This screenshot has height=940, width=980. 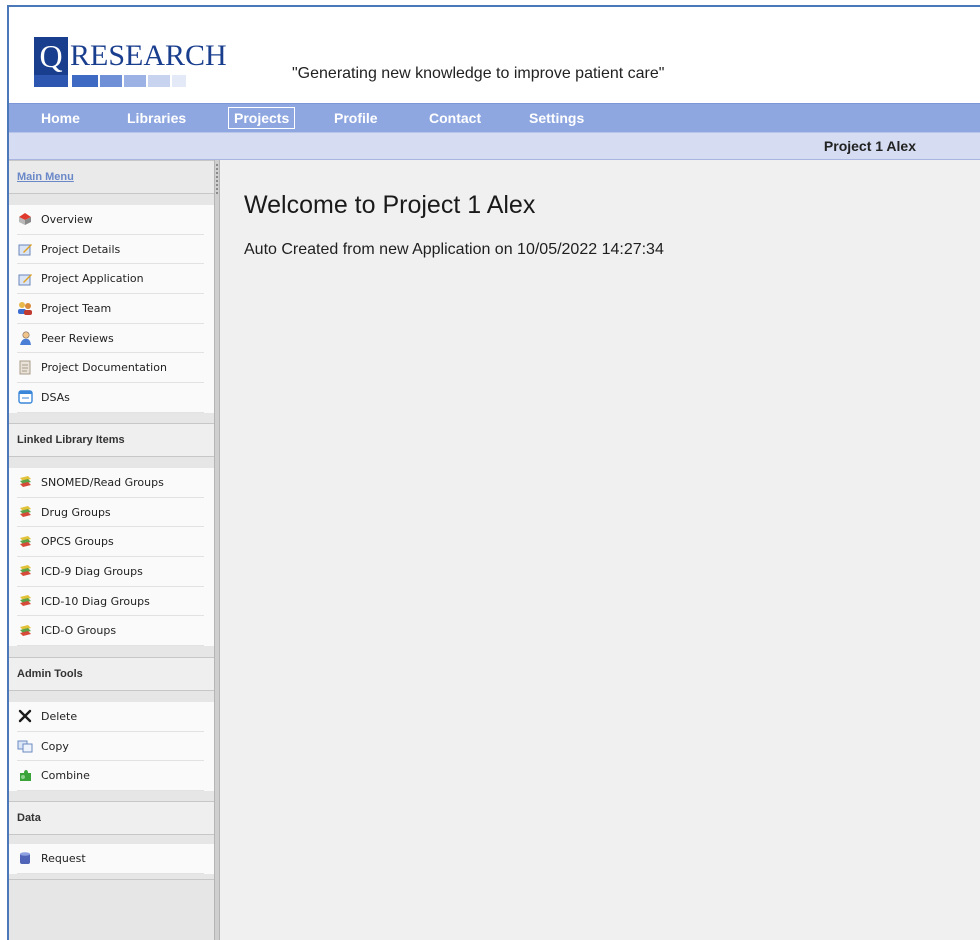 I want to click on nav-projects: Projects, so click(x=262, y=118).